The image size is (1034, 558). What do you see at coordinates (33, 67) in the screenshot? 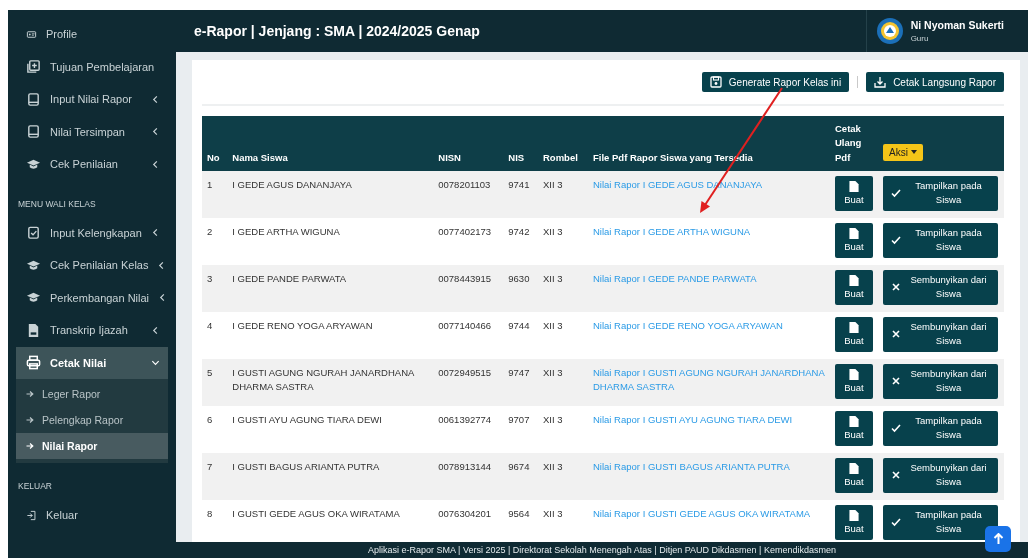
I see `add-square-icon` at bounding box center [33, 67].